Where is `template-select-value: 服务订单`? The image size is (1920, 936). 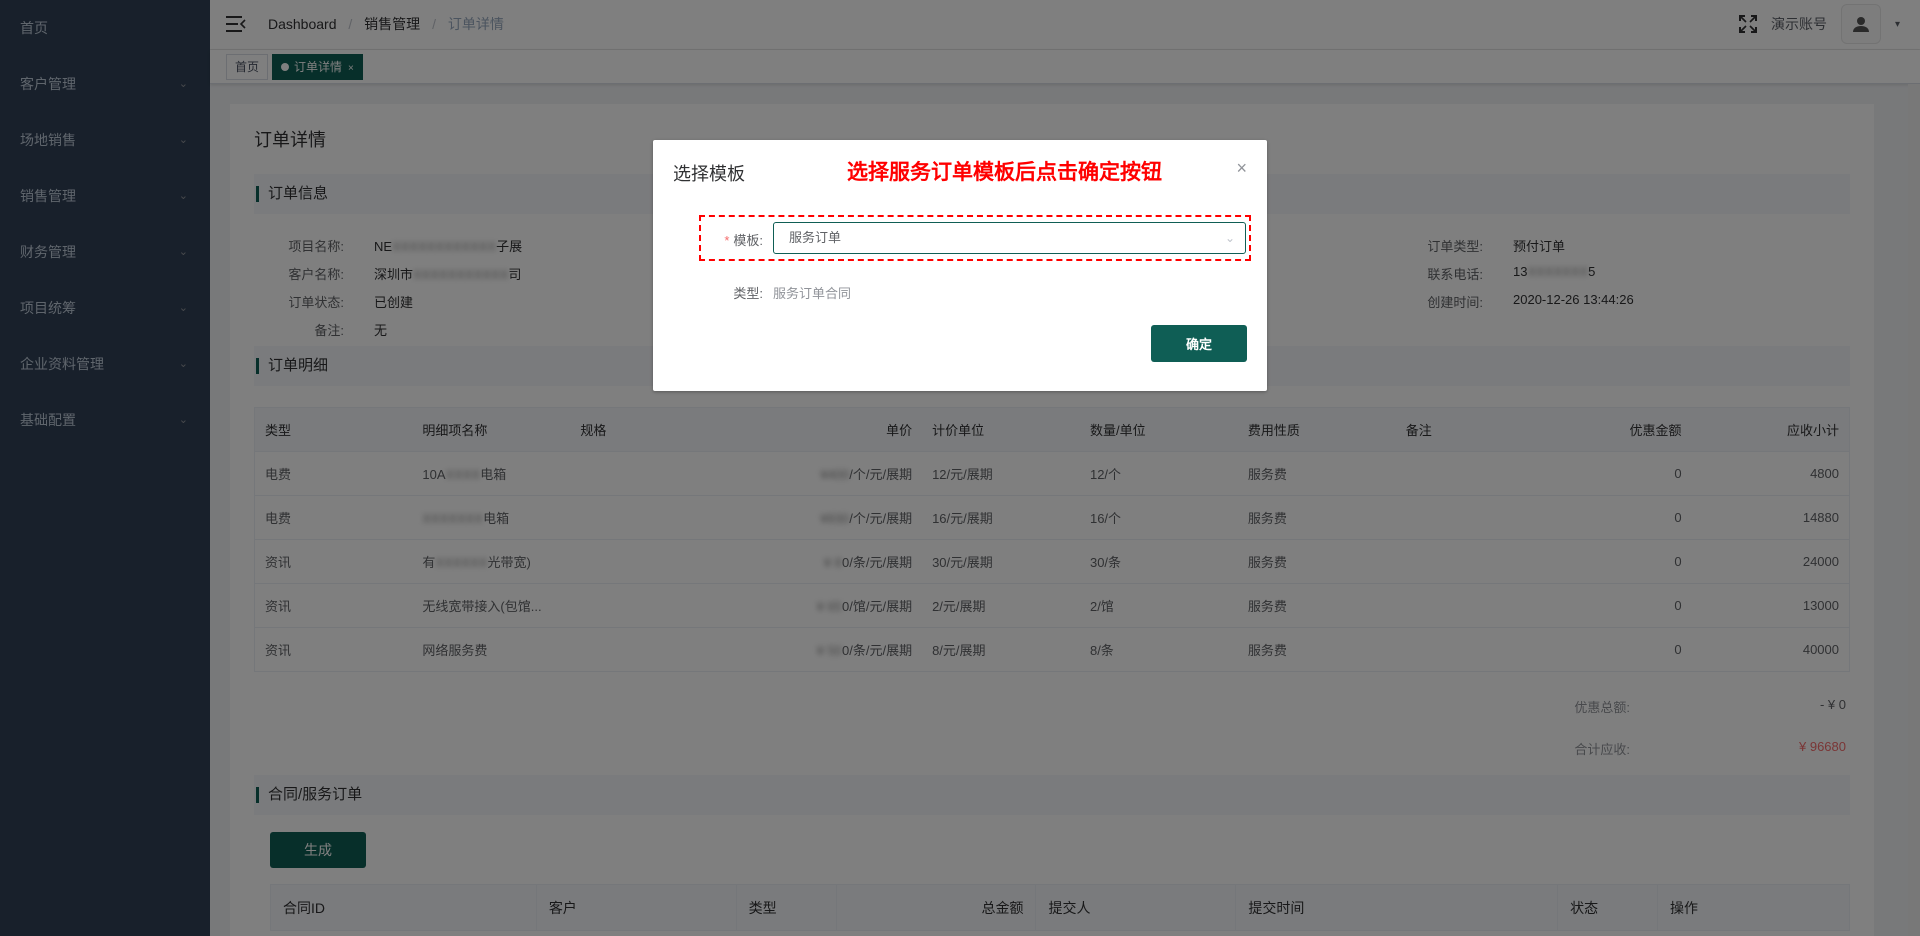 template-select-value: 服务订单 is located at coordinates (815, 237).